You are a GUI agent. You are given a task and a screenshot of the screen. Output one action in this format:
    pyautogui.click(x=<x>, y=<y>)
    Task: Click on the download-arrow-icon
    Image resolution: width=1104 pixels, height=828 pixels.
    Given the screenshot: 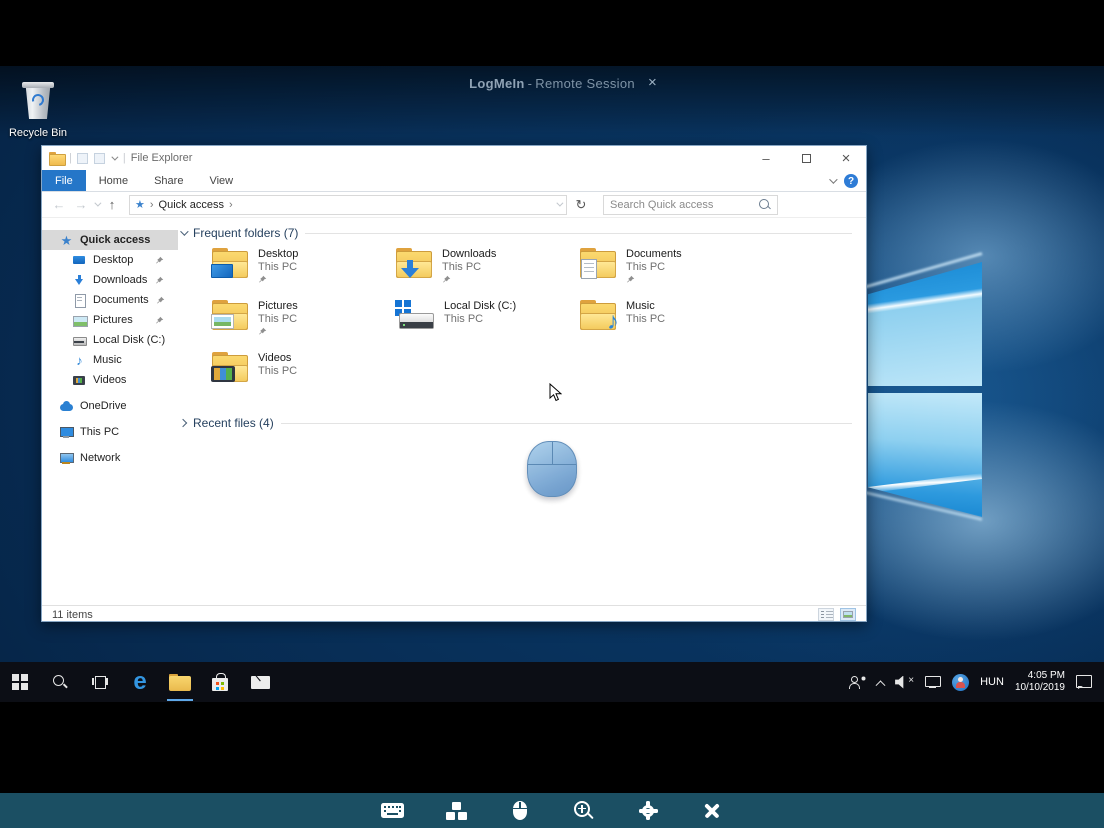 What is the action you would take?
    pyautogui.click(x=79, y=280)
    